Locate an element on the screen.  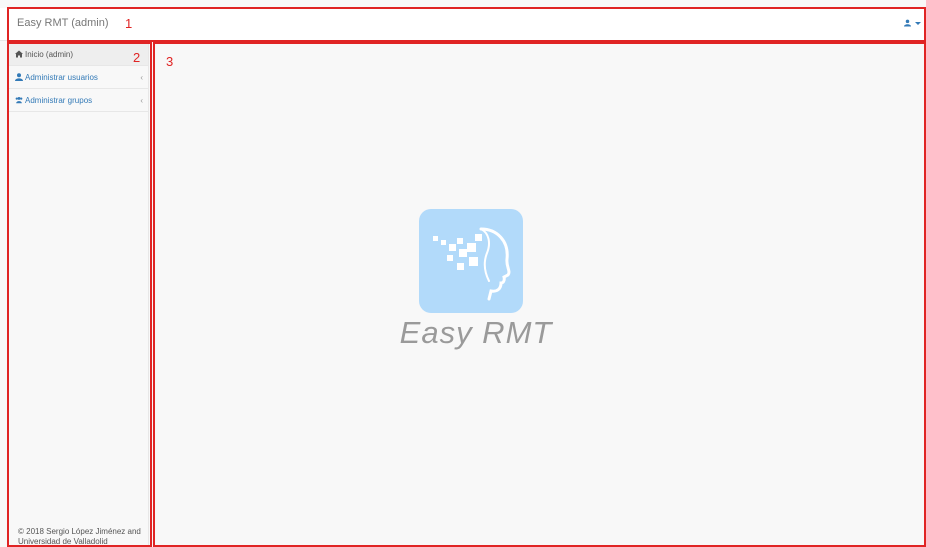
annotation-label-3: 3 is located at coordinates (170, 61).